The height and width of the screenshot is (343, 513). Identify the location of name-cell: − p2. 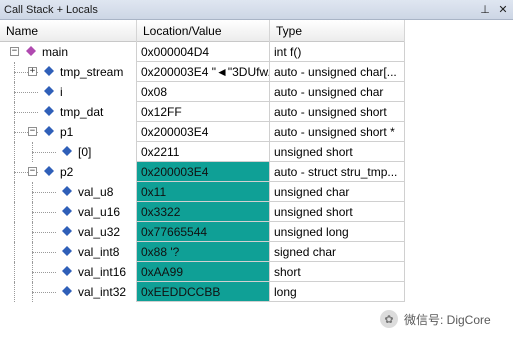
(68, 172).